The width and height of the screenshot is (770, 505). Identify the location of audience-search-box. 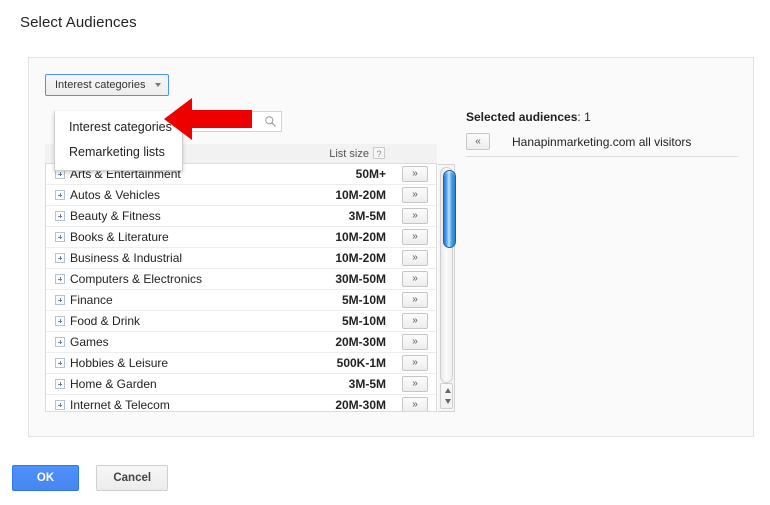
(228, 121).